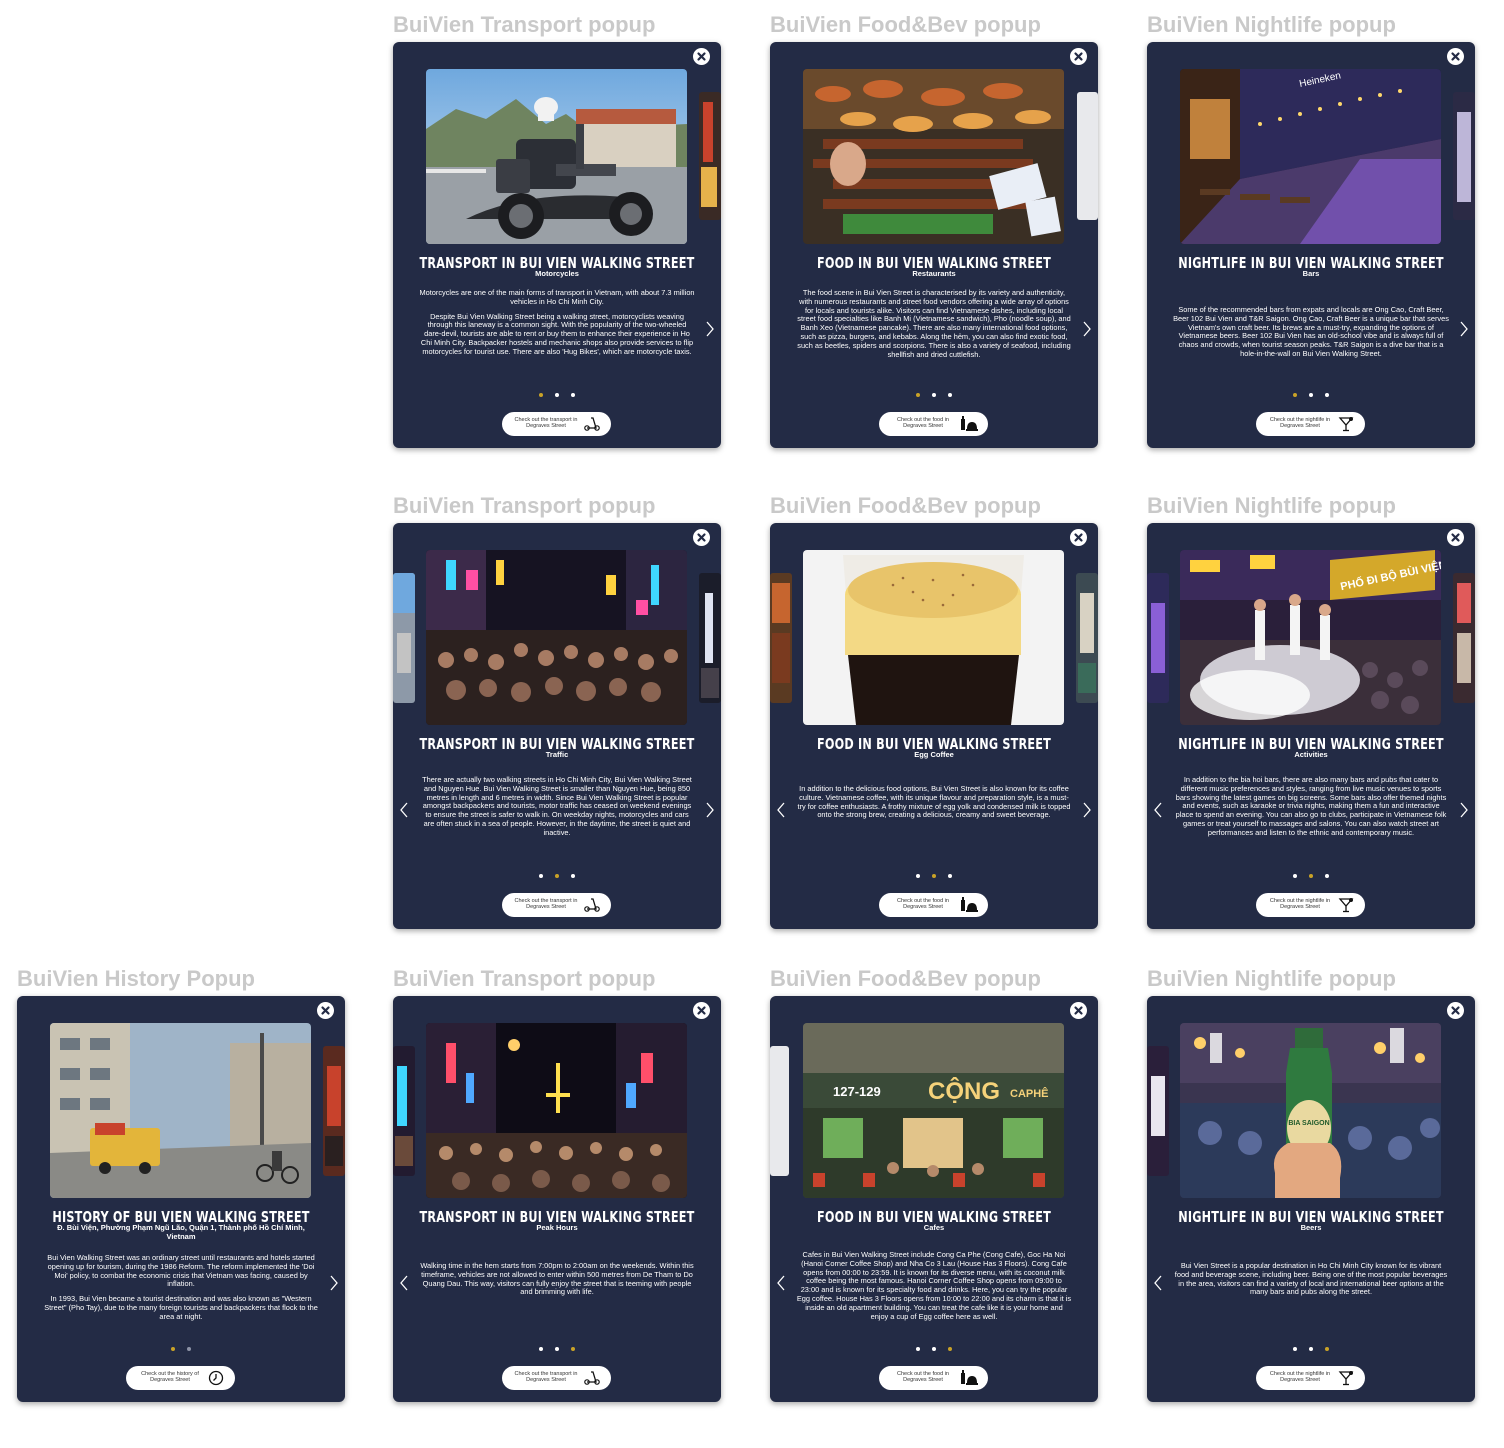 The width and height of the screenshot is (1504, 1448). Describe the element at coordinates (1271, 505) in the screenshot. I see `frame-label-nightlife-2: BuiVien Nightlife popup` at that location.